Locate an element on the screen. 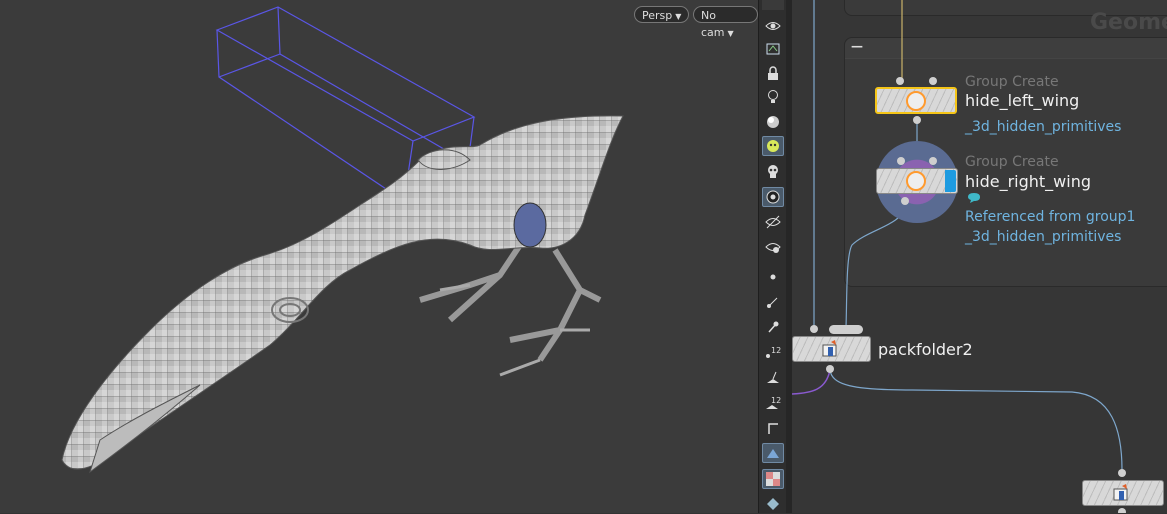 This screenshot has width=1167, height=514. multi-input-connector is located at coordinates (846, 329).